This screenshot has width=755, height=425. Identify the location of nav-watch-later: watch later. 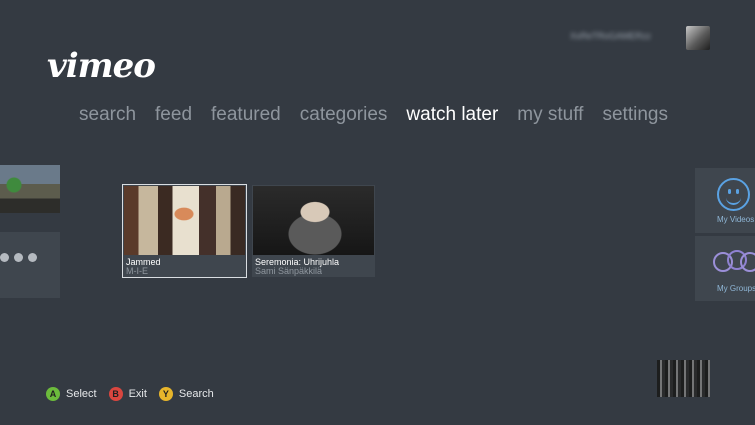
(452, 117).